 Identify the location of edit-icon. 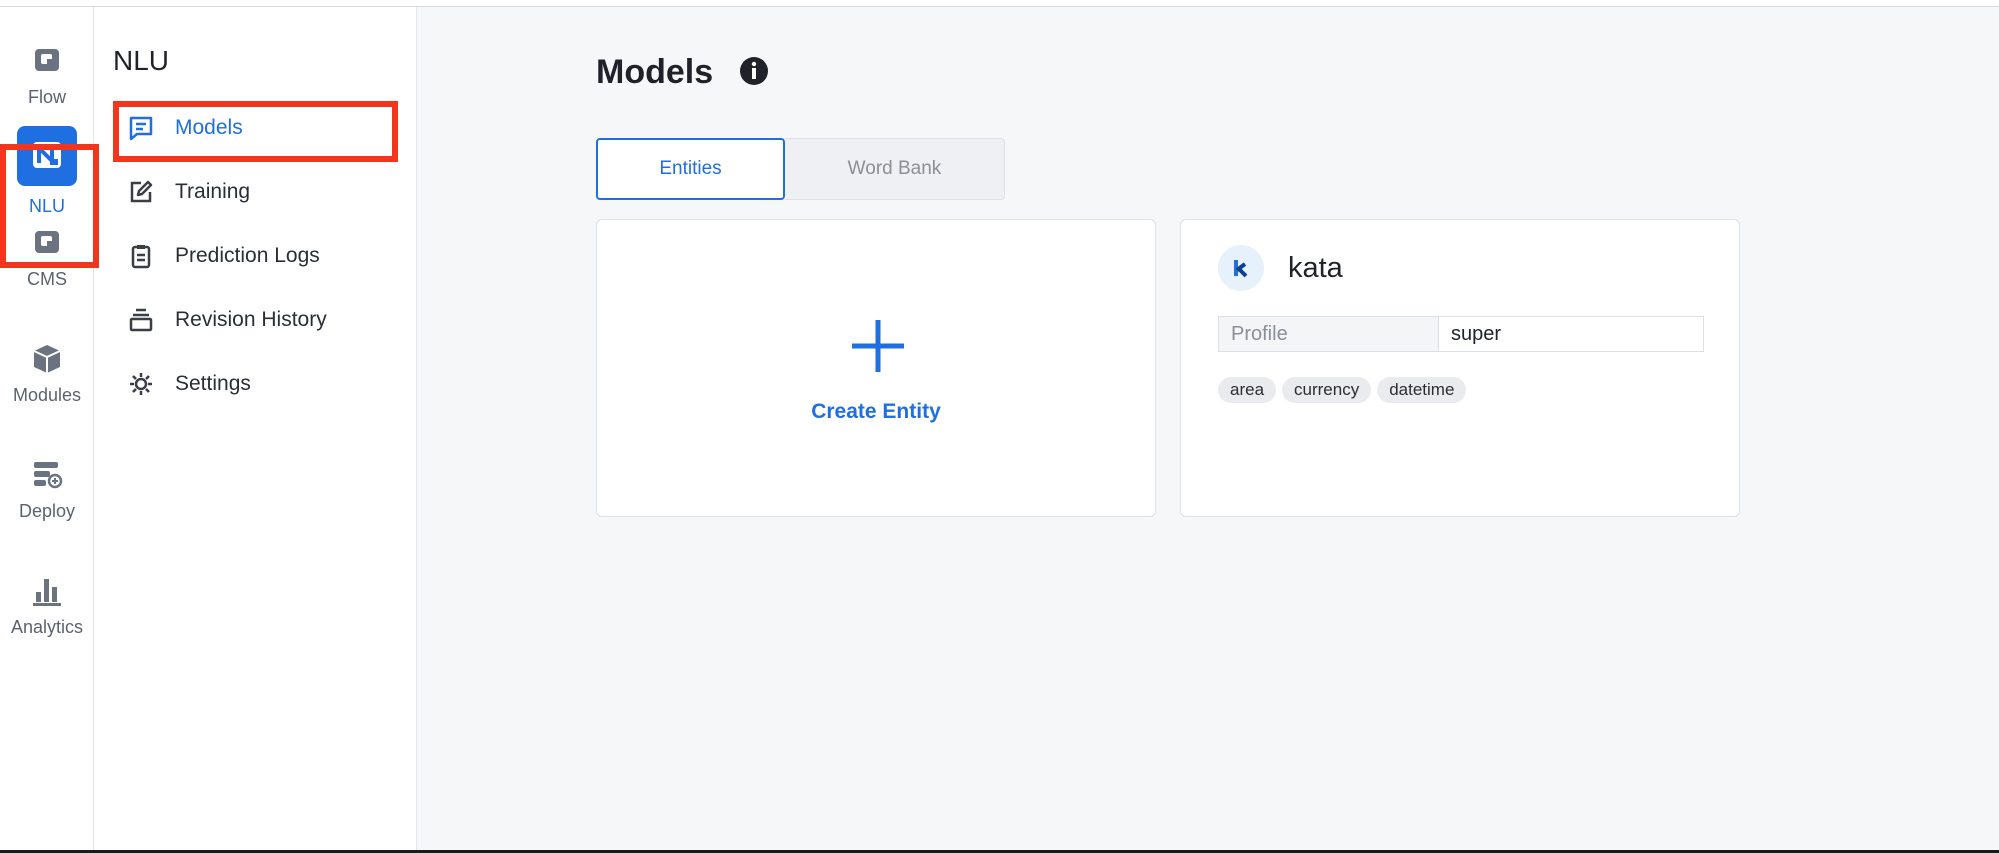
(141, 192).